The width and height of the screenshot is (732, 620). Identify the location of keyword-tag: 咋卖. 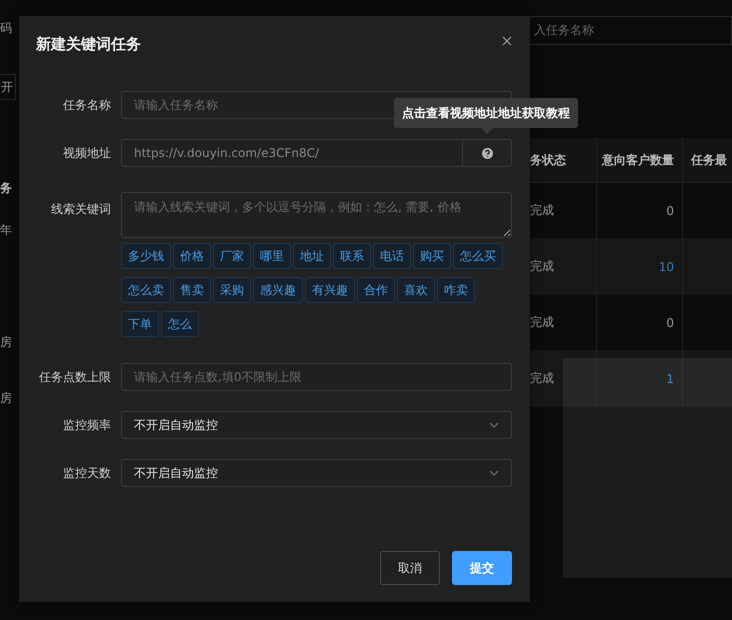
(456, 290).